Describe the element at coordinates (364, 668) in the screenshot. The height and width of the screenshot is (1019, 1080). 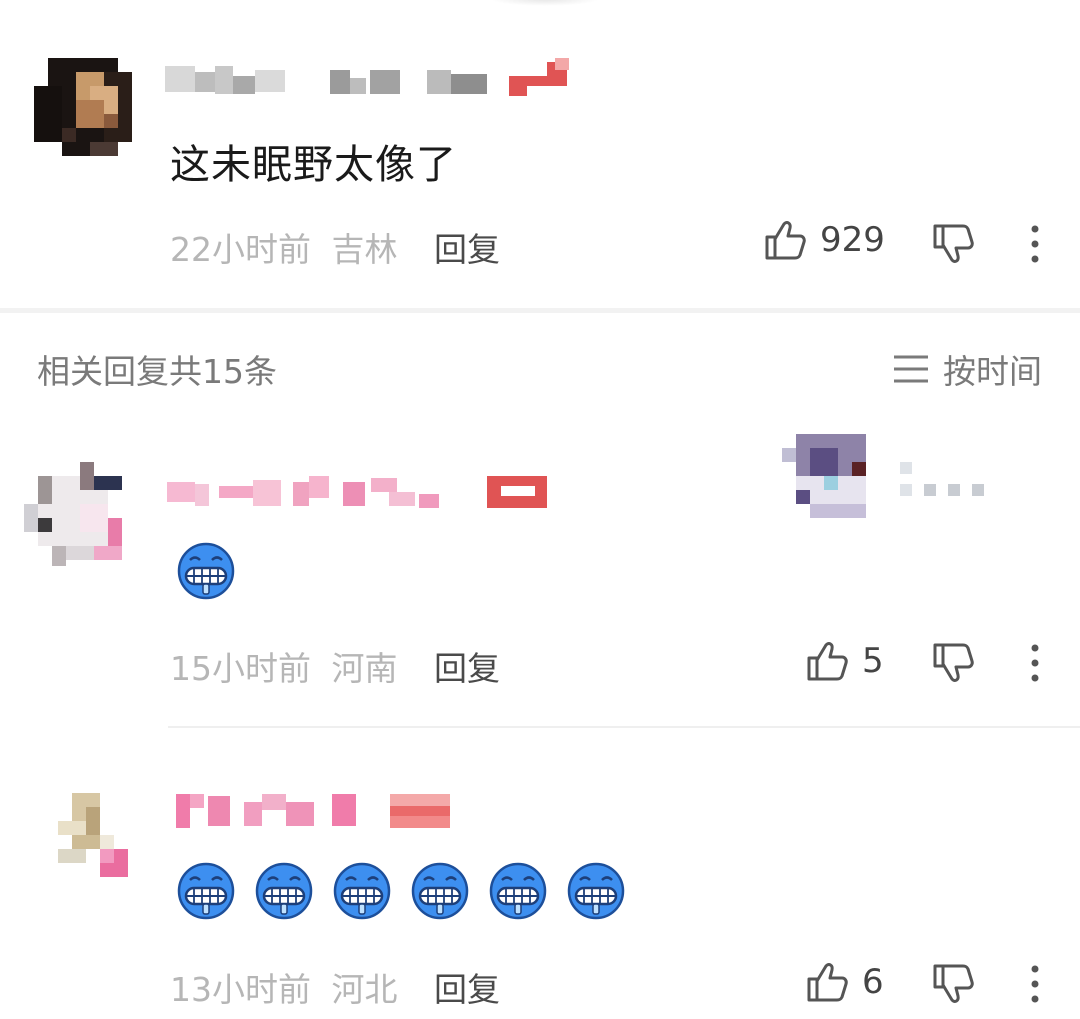
I see `reply-location: 河南` at that location.